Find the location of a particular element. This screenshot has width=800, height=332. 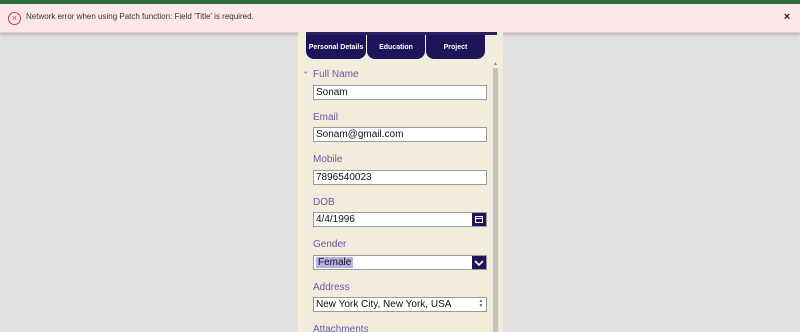

required-marker: * is located at coordinates (306, 74).